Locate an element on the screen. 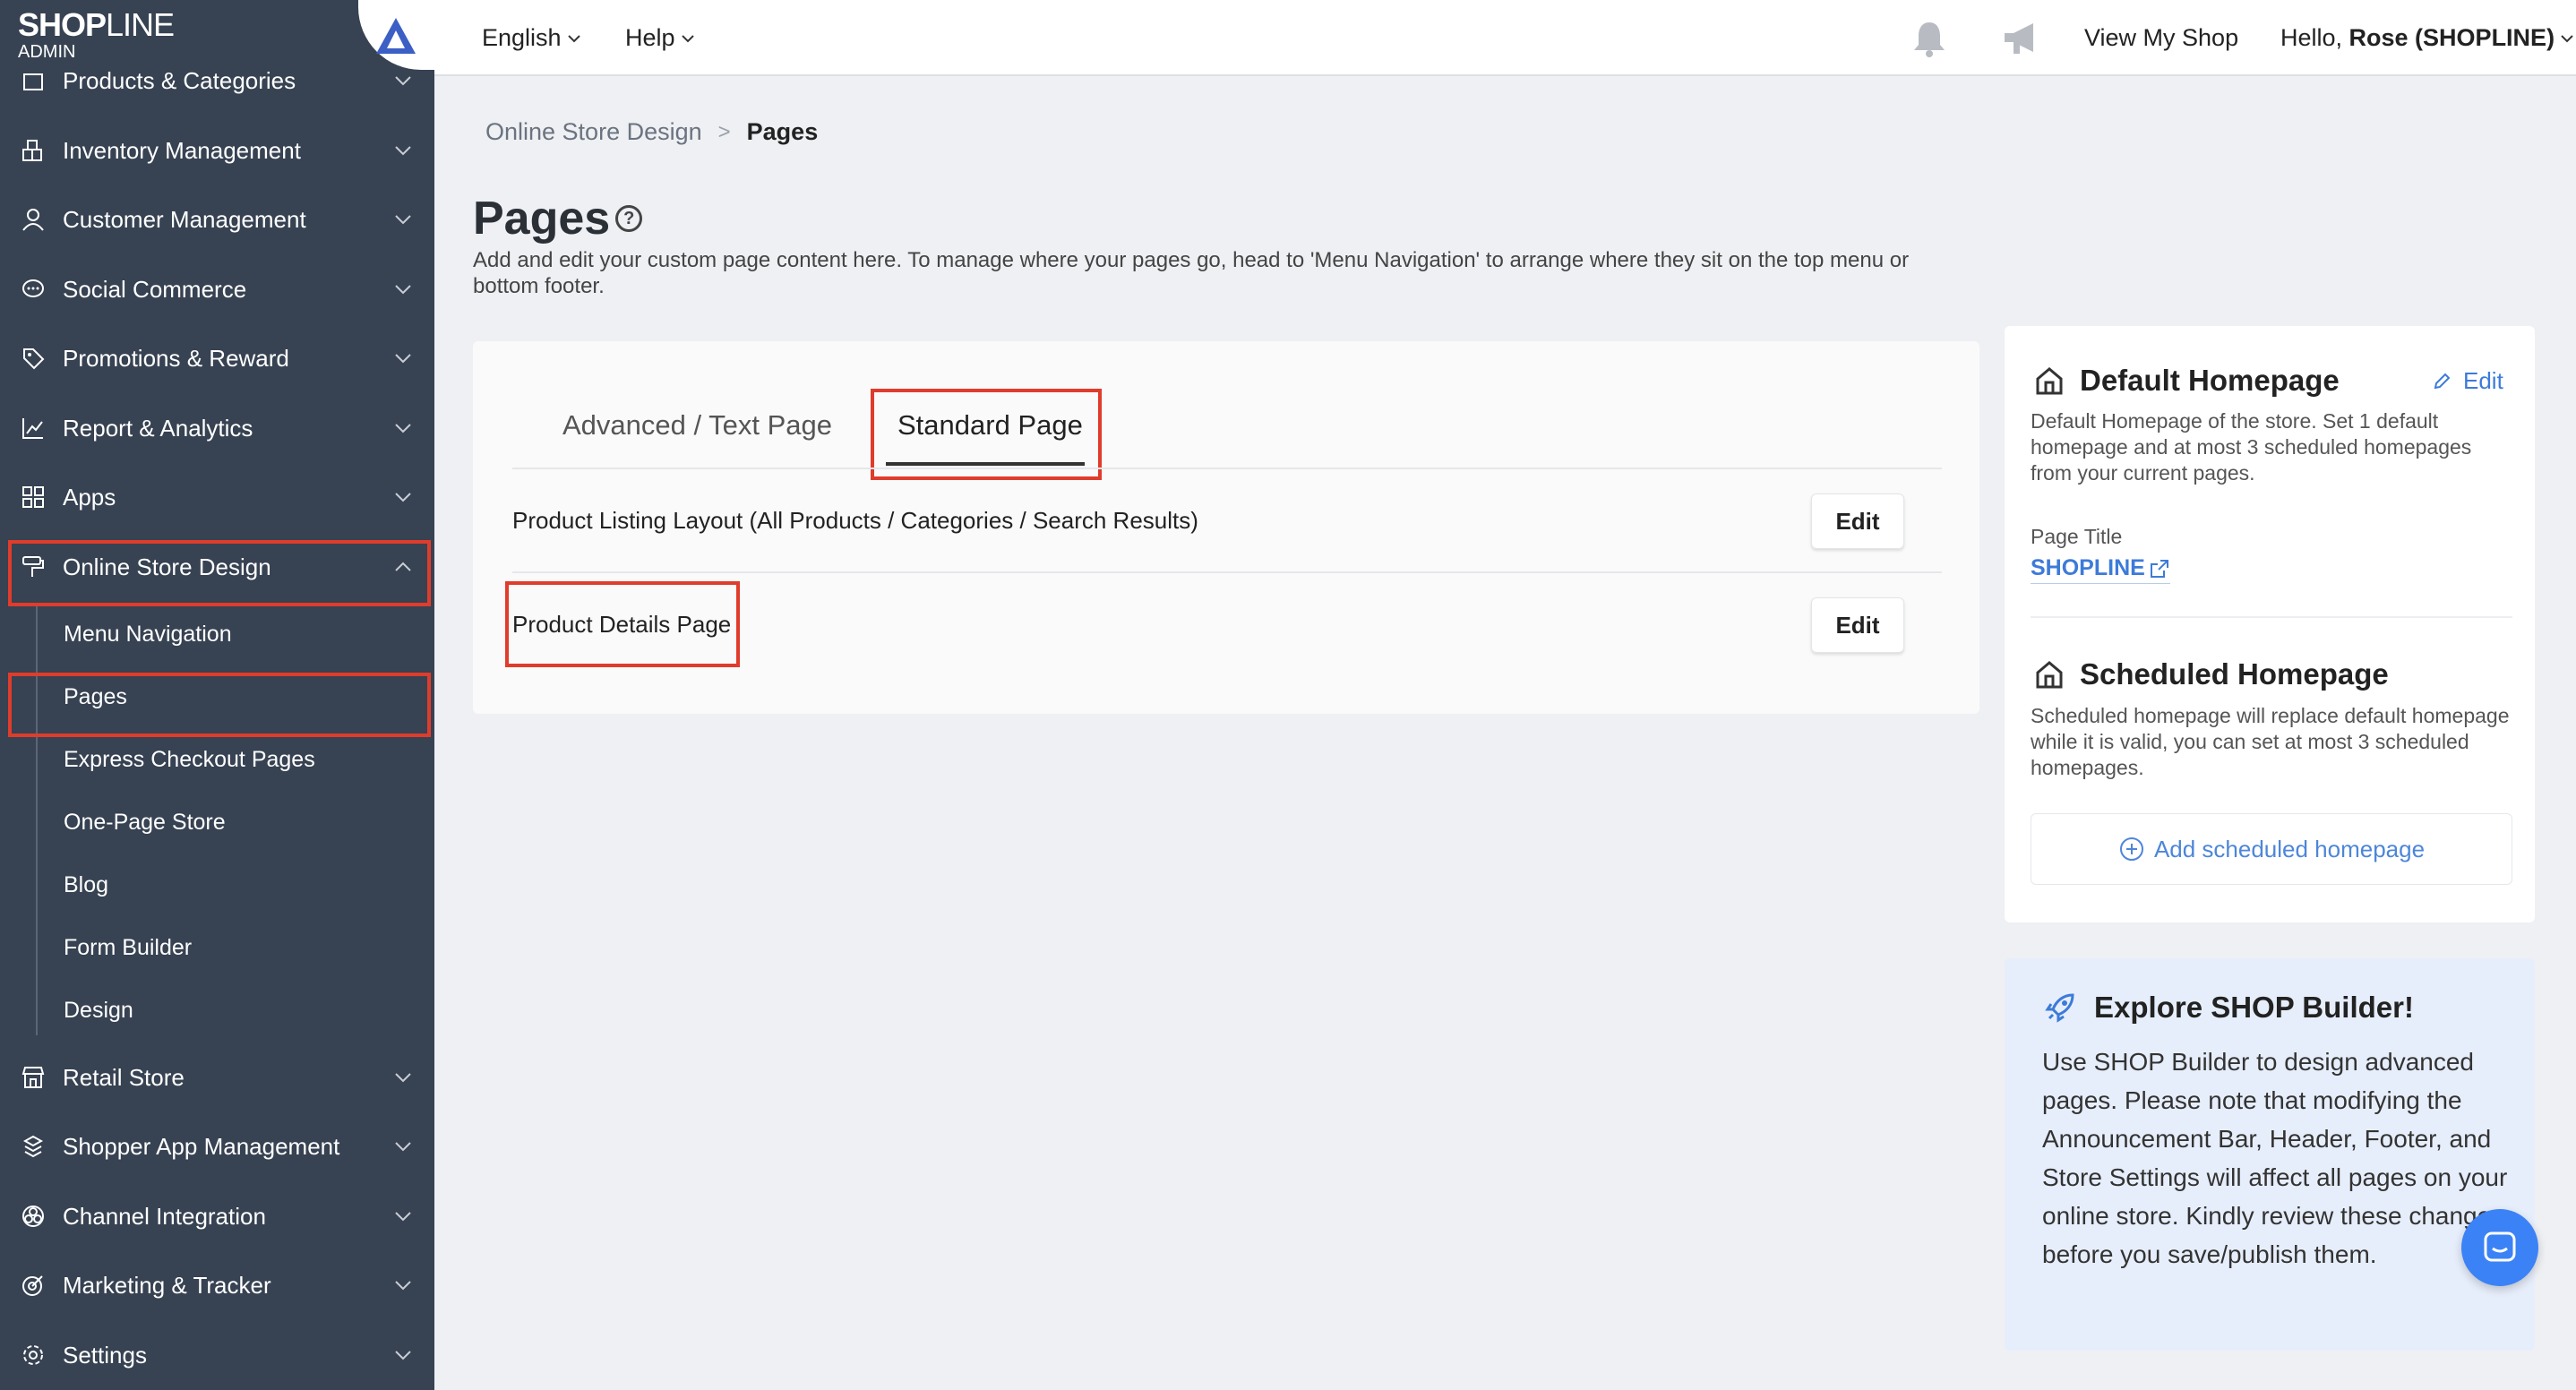  add-scheduled-homepage-button: Add scheduled homepage is located at coordinates (2271, 849).